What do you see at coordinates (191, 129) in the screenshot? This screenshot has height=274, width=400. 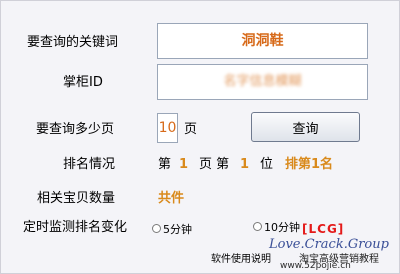 I see `pages-unit: 页` at bounding box center [191, 129].